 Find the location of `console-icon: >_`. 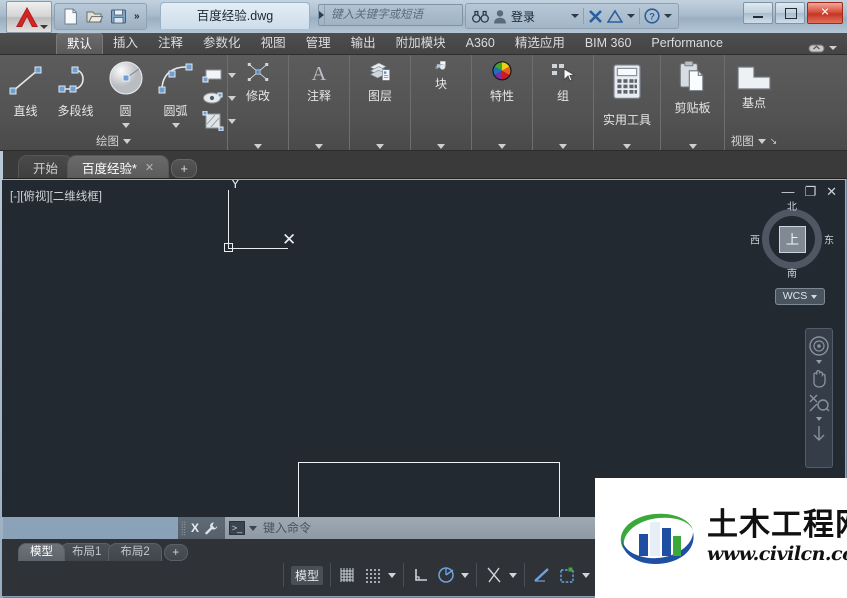

console-icon: >_ is located at coordinates (237, 528).